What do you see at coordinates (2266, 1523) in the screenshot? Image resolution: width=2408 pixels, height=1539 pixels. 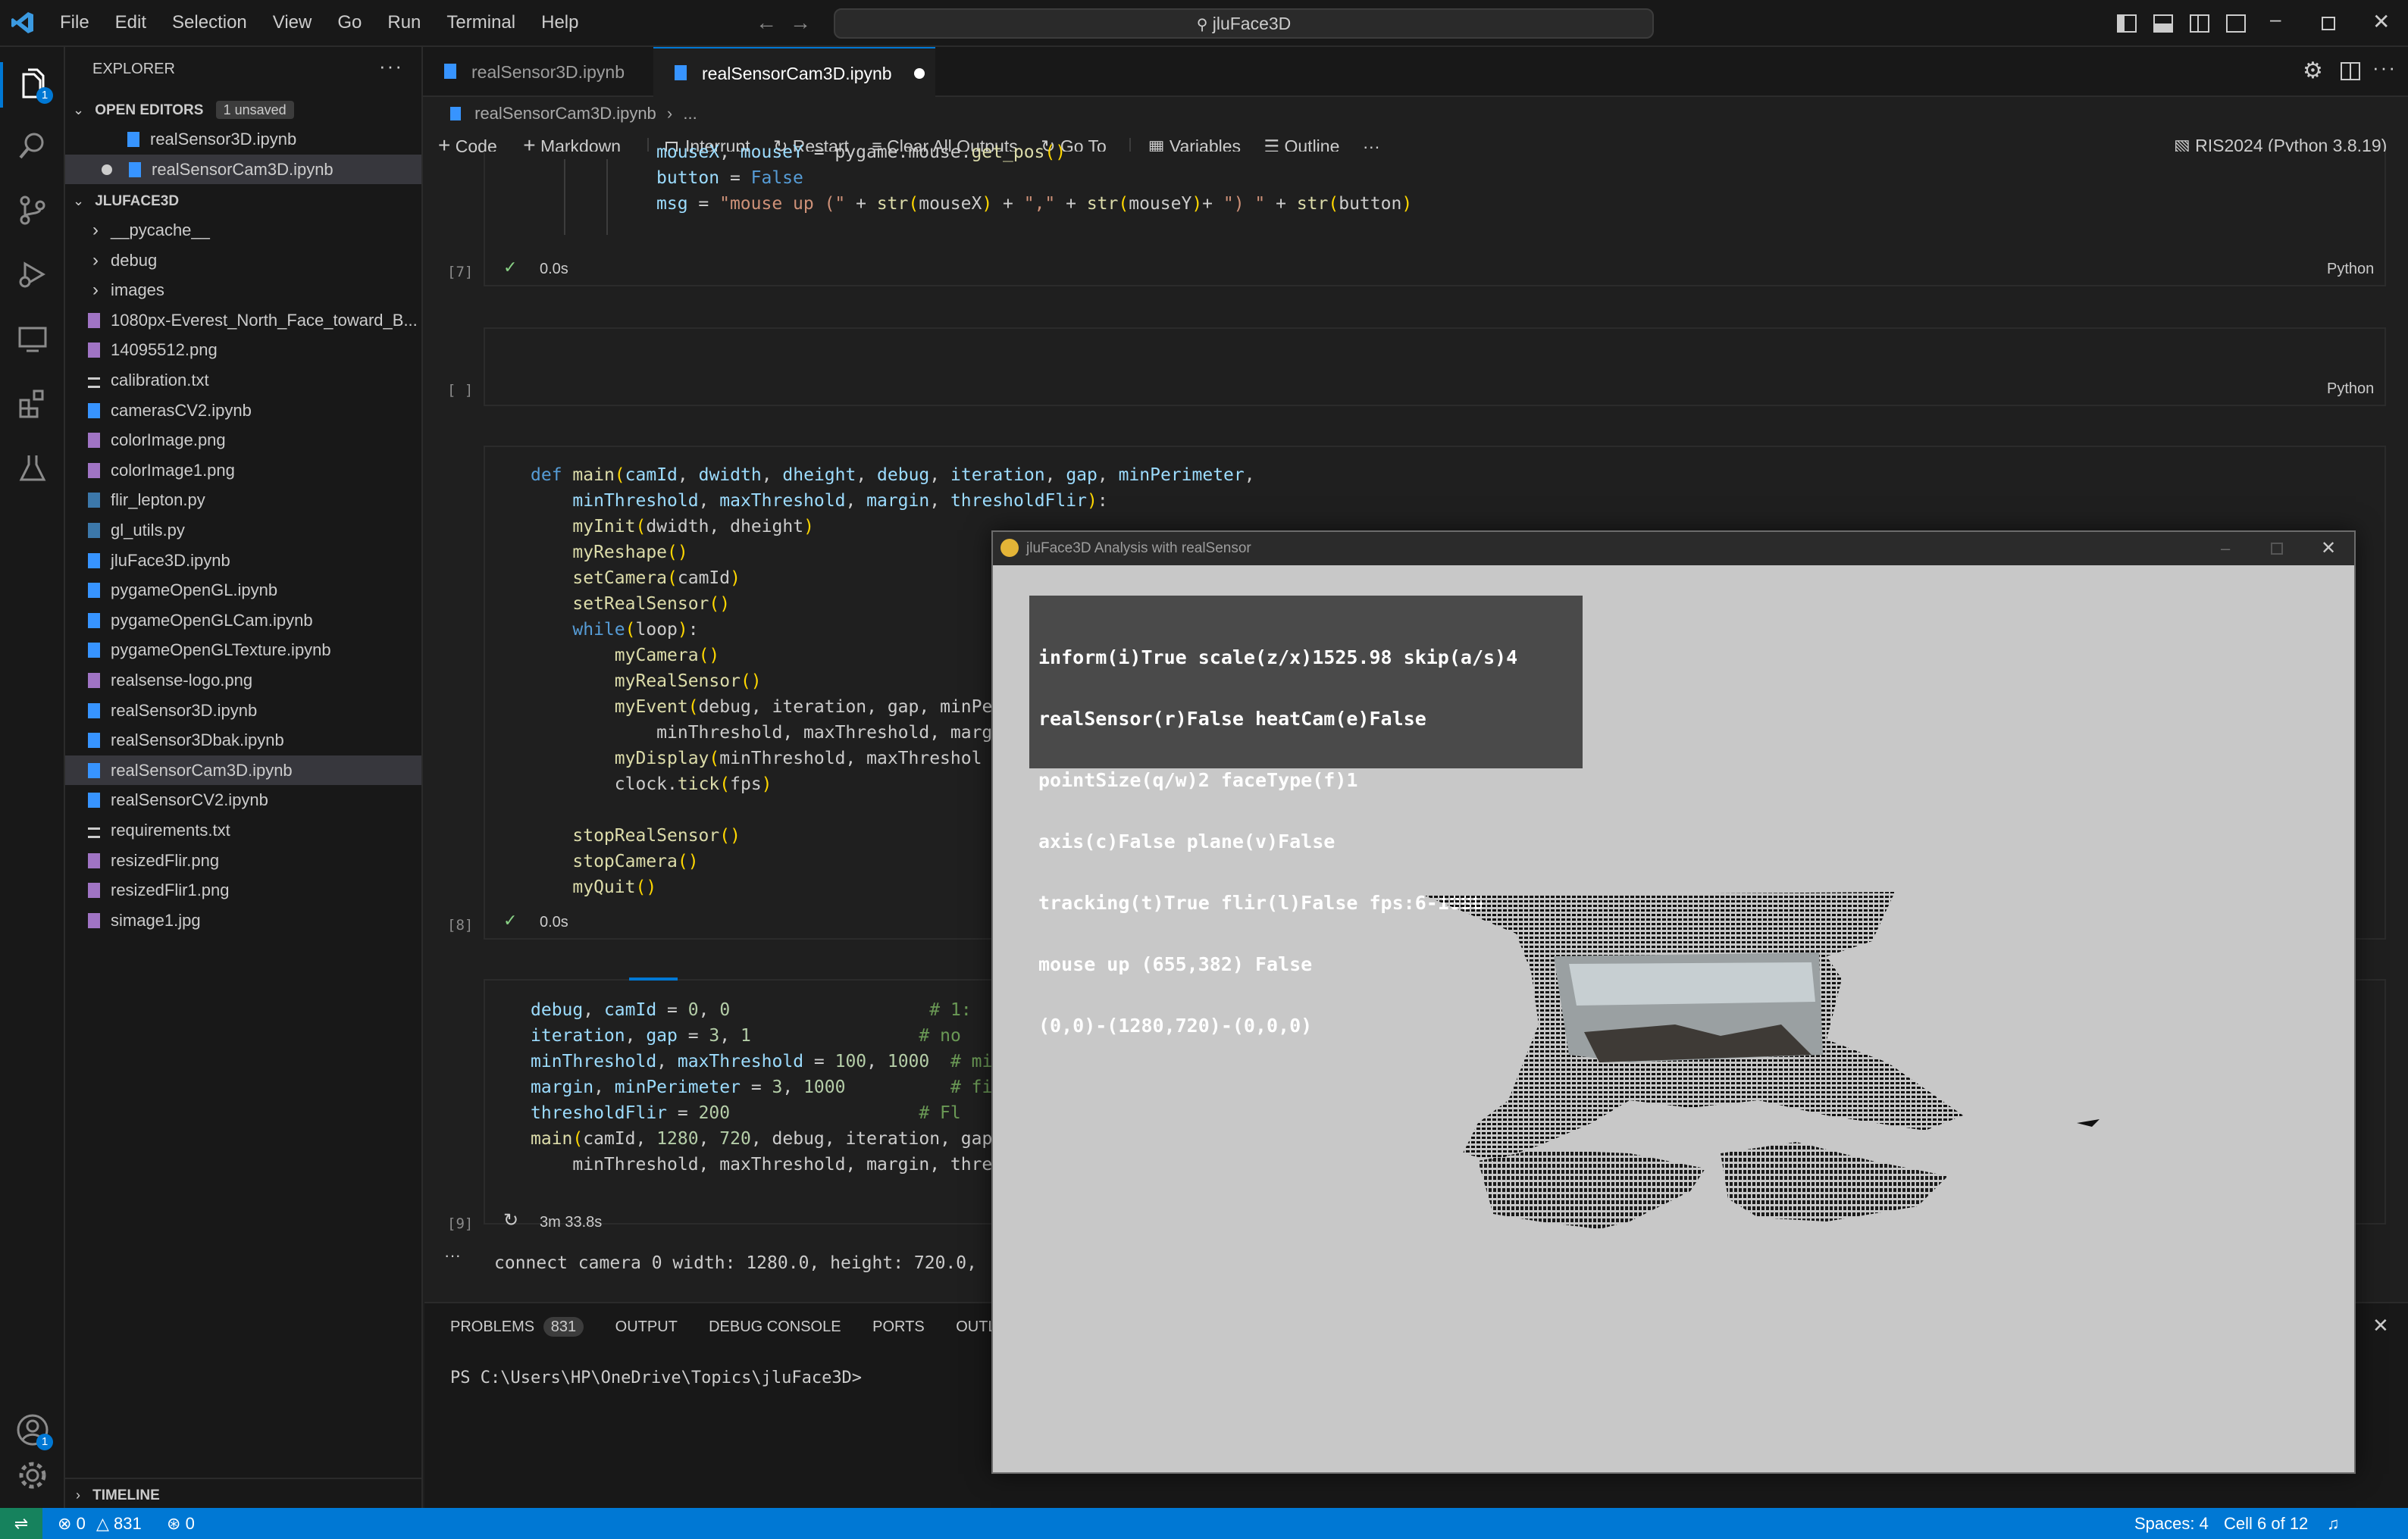 I see `cell-position-status: Cell 6 of 12` at bounding box center [2266, 1523].